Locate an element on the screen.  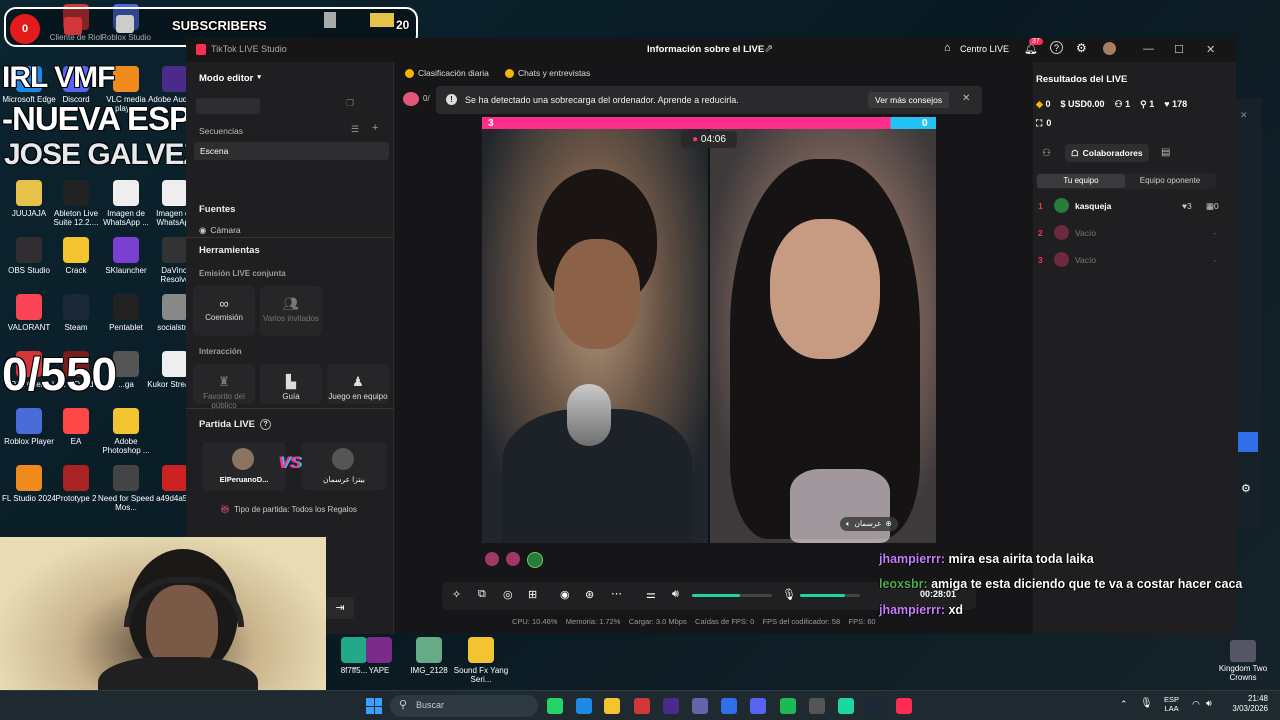
guest-tag: 🔈︎ عرسمان ⊕ is located at coordinates (869, 524).